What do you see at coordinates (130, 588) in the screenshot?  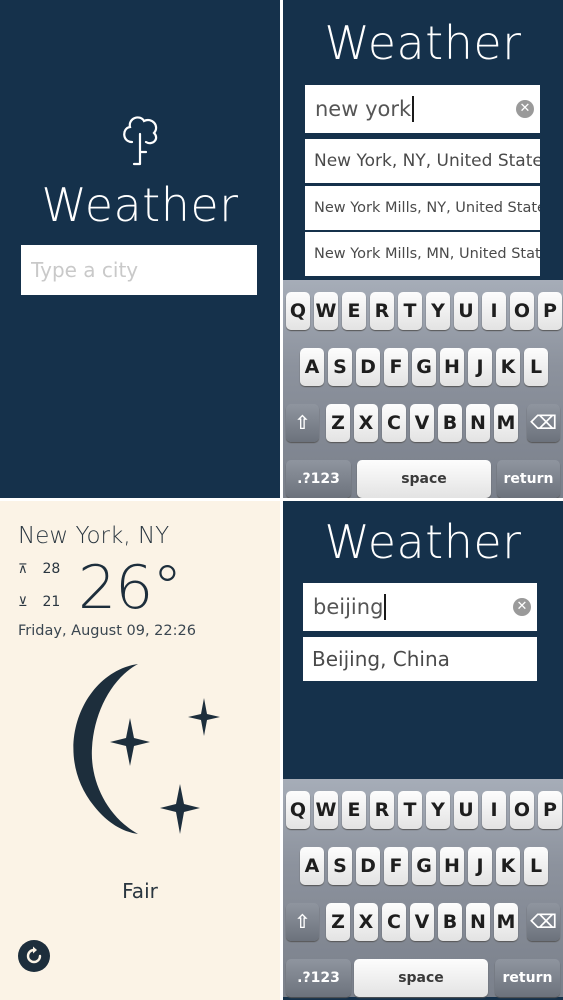 I see `current-temperature: 26°` at bounding box center [130, 588].